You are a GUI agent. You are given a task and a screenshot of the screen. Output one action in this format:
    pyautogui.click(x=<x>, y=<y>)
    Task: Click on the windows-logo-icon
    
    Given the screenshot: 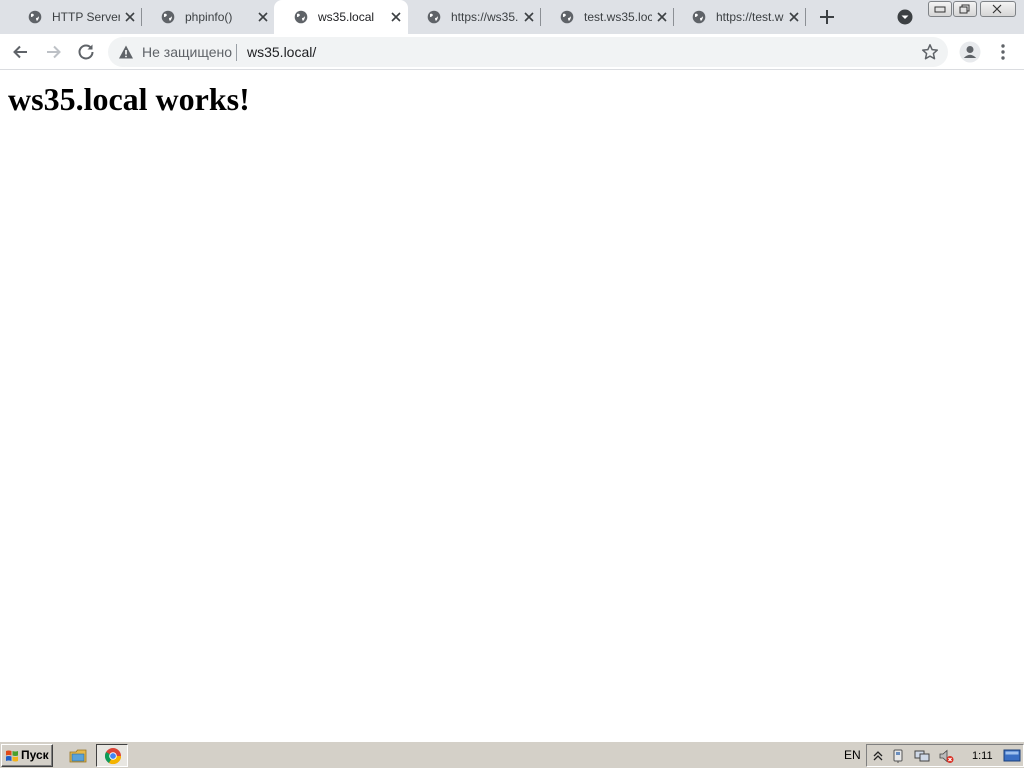 What is the action you would take?
    pyautogui.click(x=12, y=756)
    